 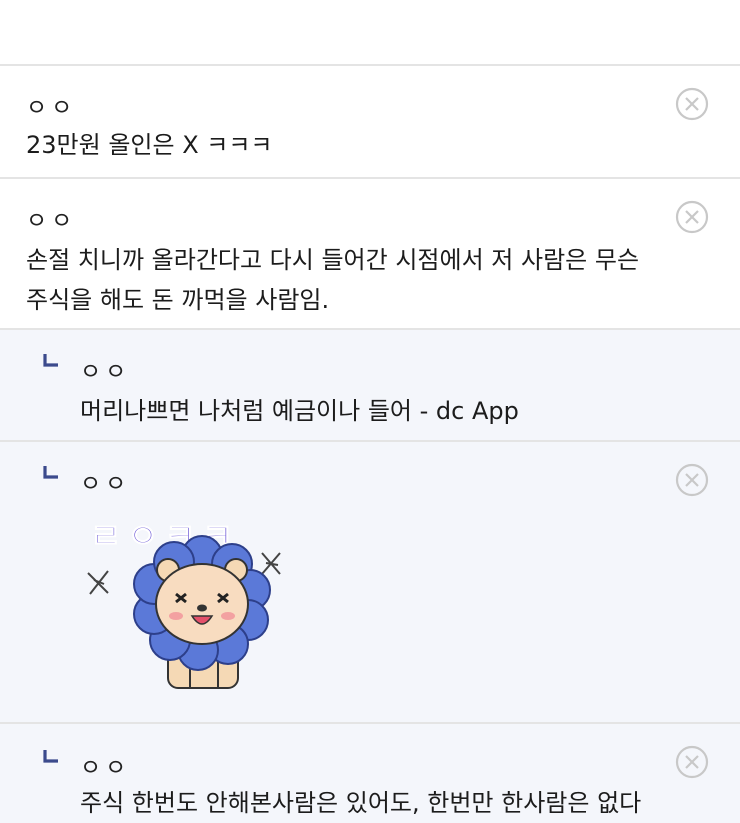 What do you see at coordinates (299, 411) in the screenshot?
I see `comment-text: 머리나쁘면 나처럼 예금이나 들어 - dc App` at bounding box center [299, 411].